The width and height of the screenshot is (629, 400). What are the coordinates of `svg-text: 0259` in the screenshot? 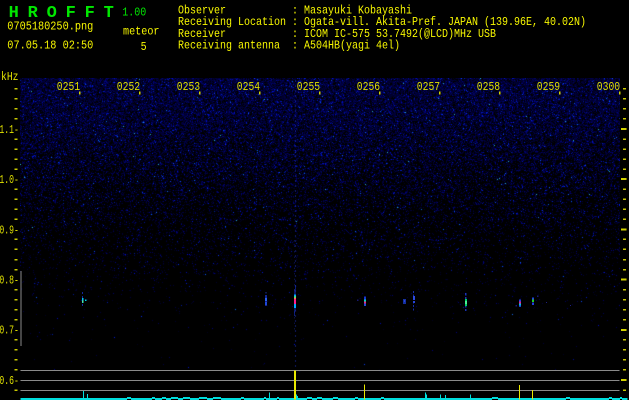 It's located at (548, 87).